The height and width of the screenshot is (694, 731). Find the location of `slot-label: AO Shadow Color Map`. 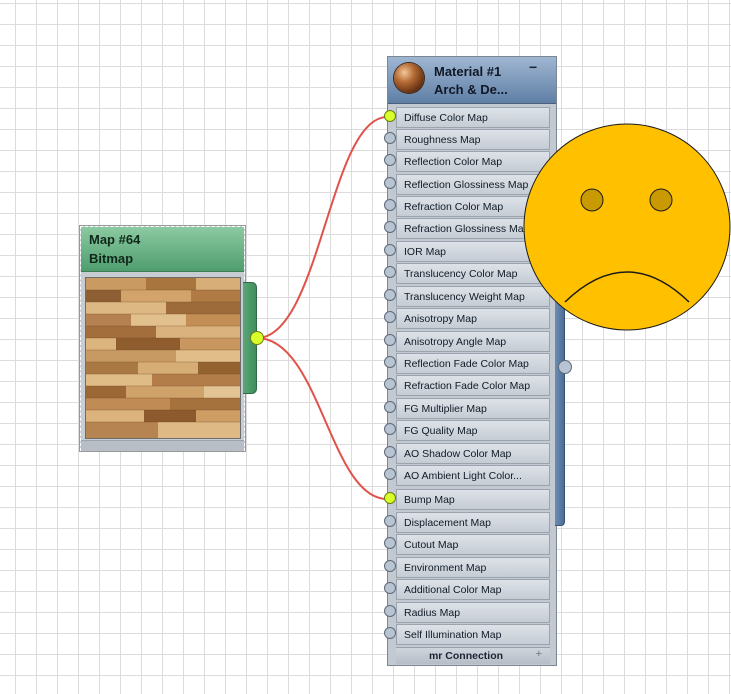

slot-label: AO Shadow Color Map is located at coordinates (458, 454).